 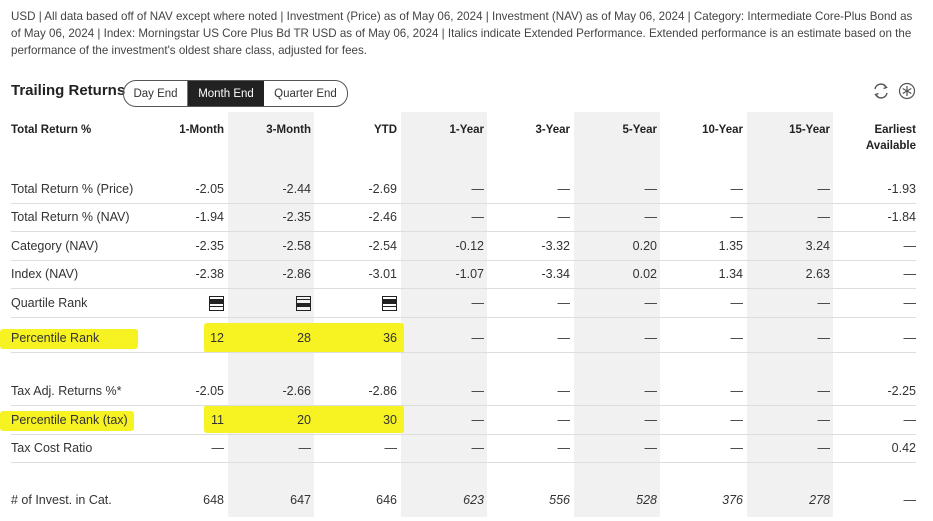 What do you see at coordinates (300, 500) in the screenshot?
I see `table-cell: 647` at bounding box center [300, 500].